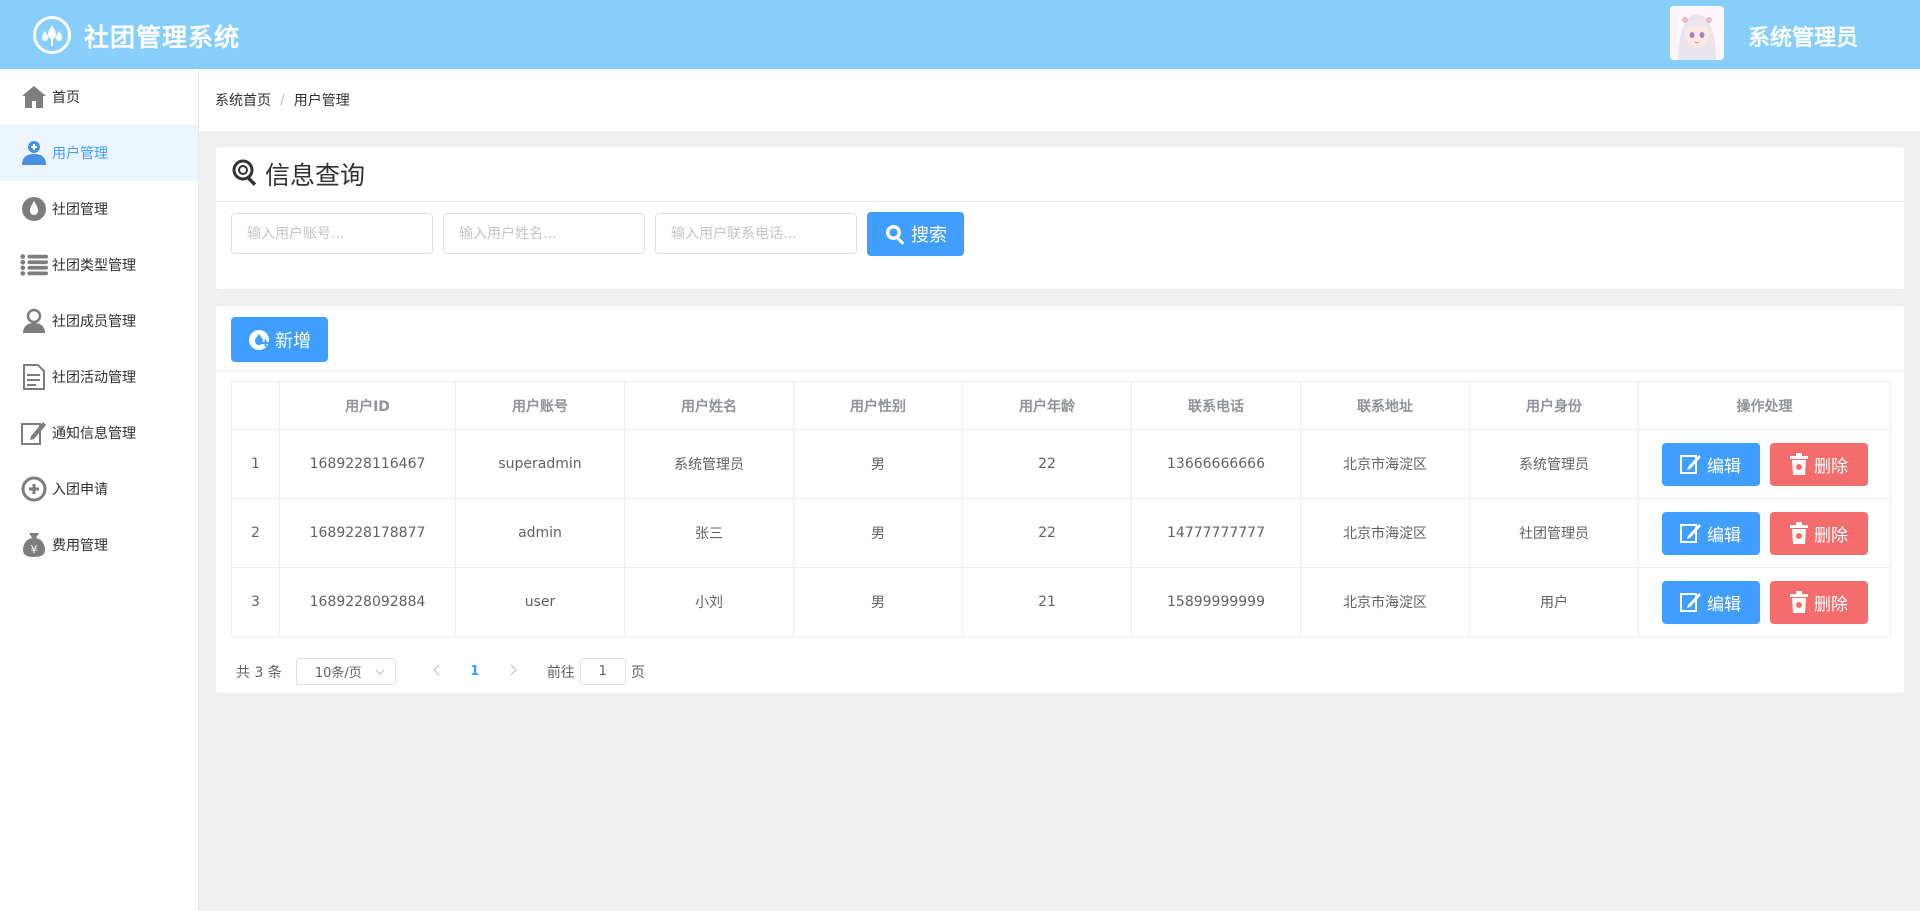 The width and height of the screenshot is (1920, 911). Describe the element at coordinates (332, 233) in the screenshot. I see `account-search-input` at that location.